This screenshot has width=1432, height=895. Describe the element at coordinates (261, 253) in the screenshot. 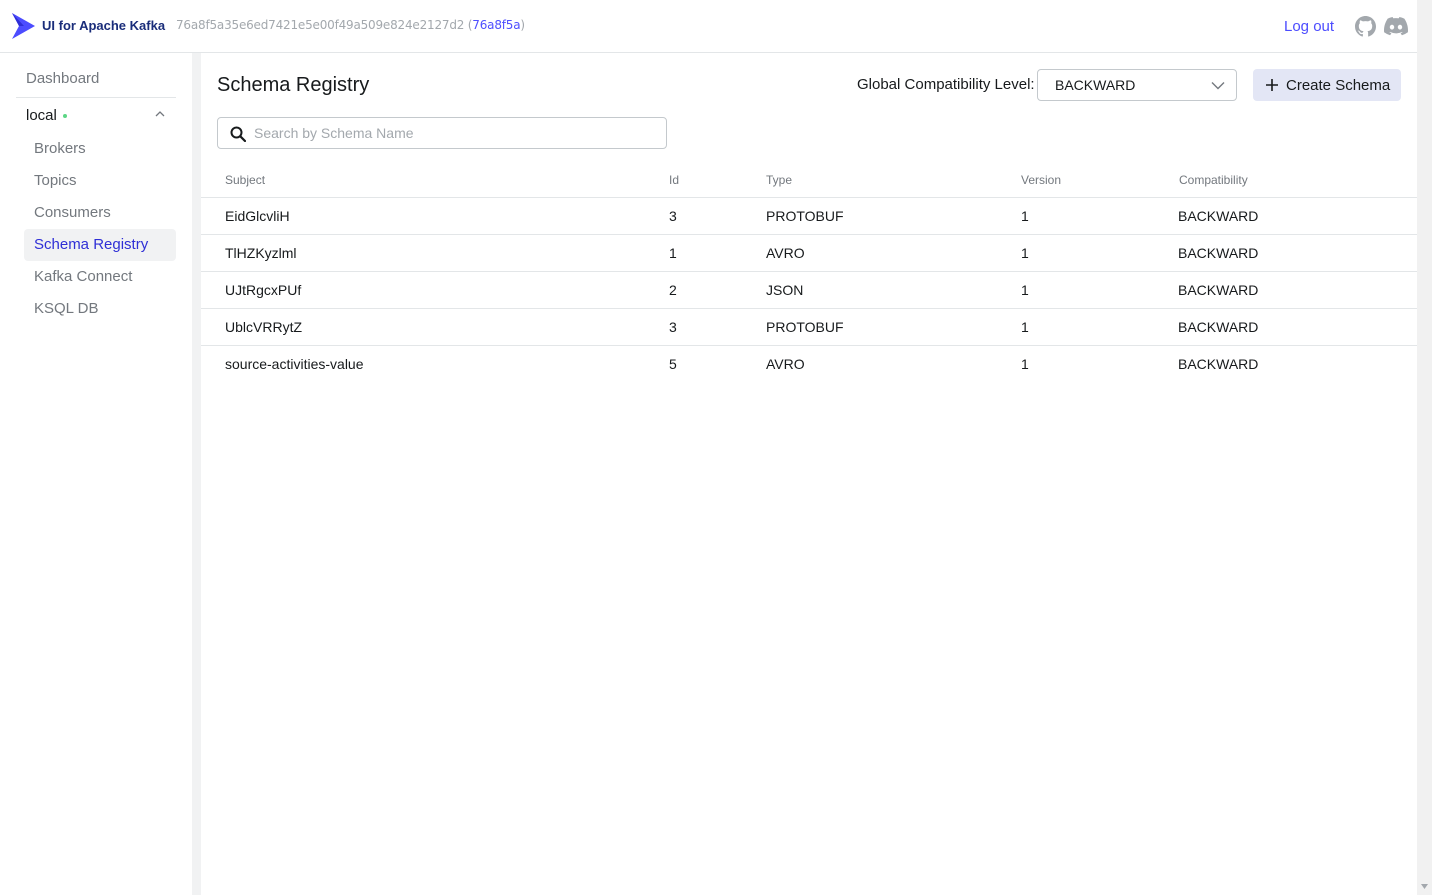

I see `cell-subject: TlHZKyzlml` at that location.